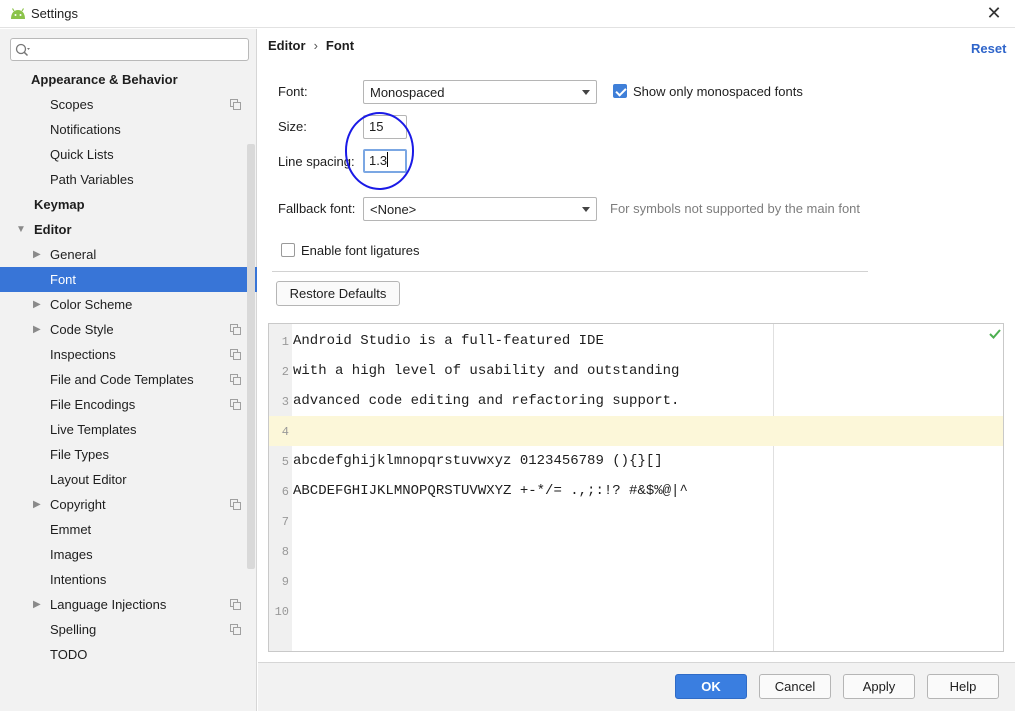 The image size is (1015, 711). I want to click on sidebar-item: ▶ Code Style, so click(128, 329).